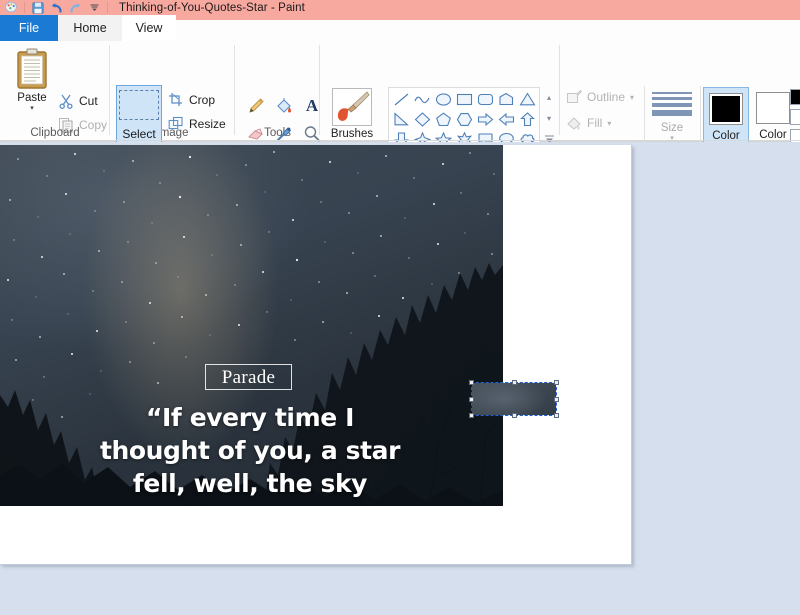  Describe the element at coordinates (139, 105) in the screenshot. I see `selection-rectangle-icon` at that location.